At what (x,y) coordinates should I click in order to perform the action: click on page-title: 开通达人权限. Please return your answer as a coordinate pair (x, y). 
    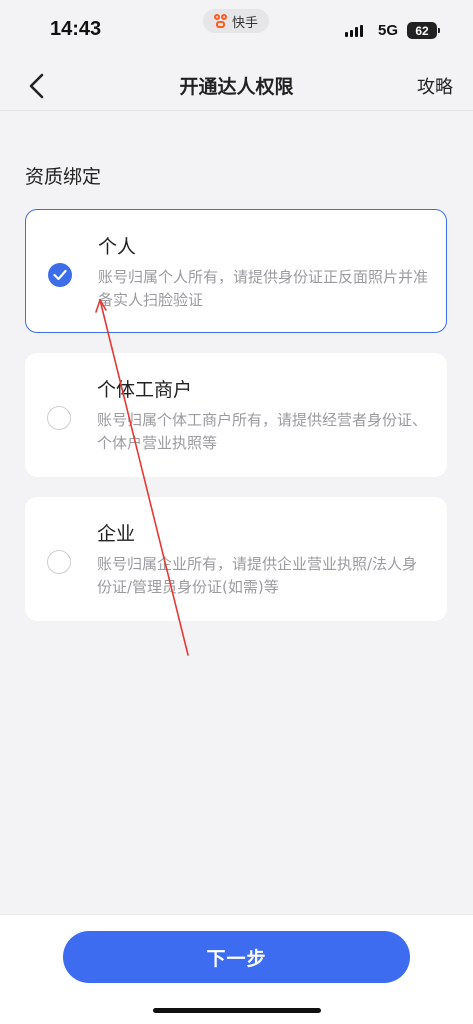
    Looking at the image, I should click on (236, 87).